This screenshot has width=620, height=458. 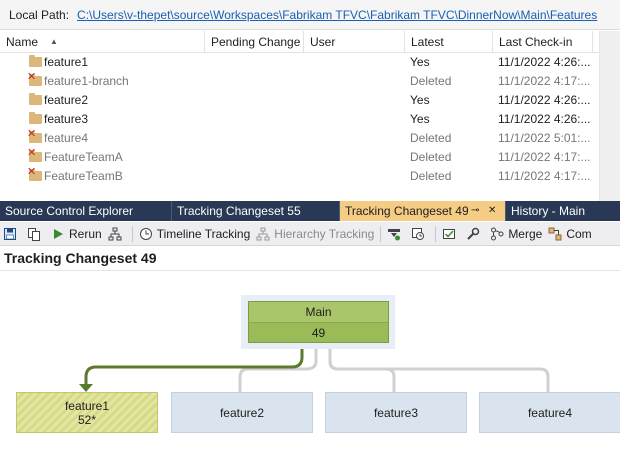 I want to click on arrowhead-icon, so click(x=86, y=388).